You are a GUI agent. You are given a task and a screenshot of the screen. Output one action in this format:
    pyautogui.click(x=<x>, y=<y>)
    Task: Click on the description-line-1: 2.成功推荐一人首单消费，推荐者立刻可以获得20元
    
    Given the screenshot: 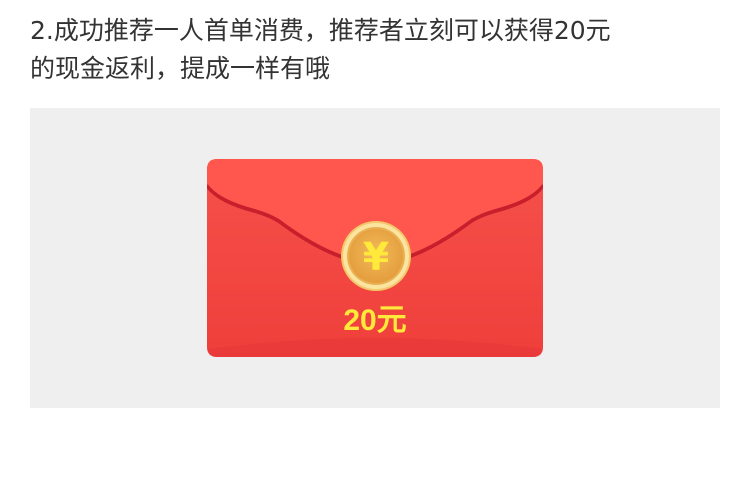 What is the action you would take?
    pyautogui.click(x=320, y=30)
    